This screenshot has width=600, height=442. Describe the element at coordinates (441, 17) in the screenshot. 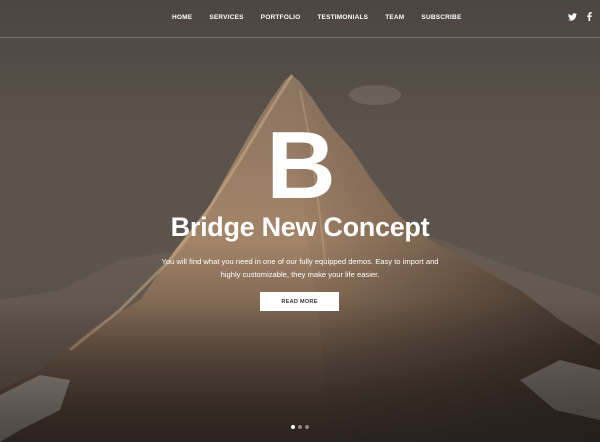

I see `nav-item-subscribe: SUBSCRIBE` at that location.